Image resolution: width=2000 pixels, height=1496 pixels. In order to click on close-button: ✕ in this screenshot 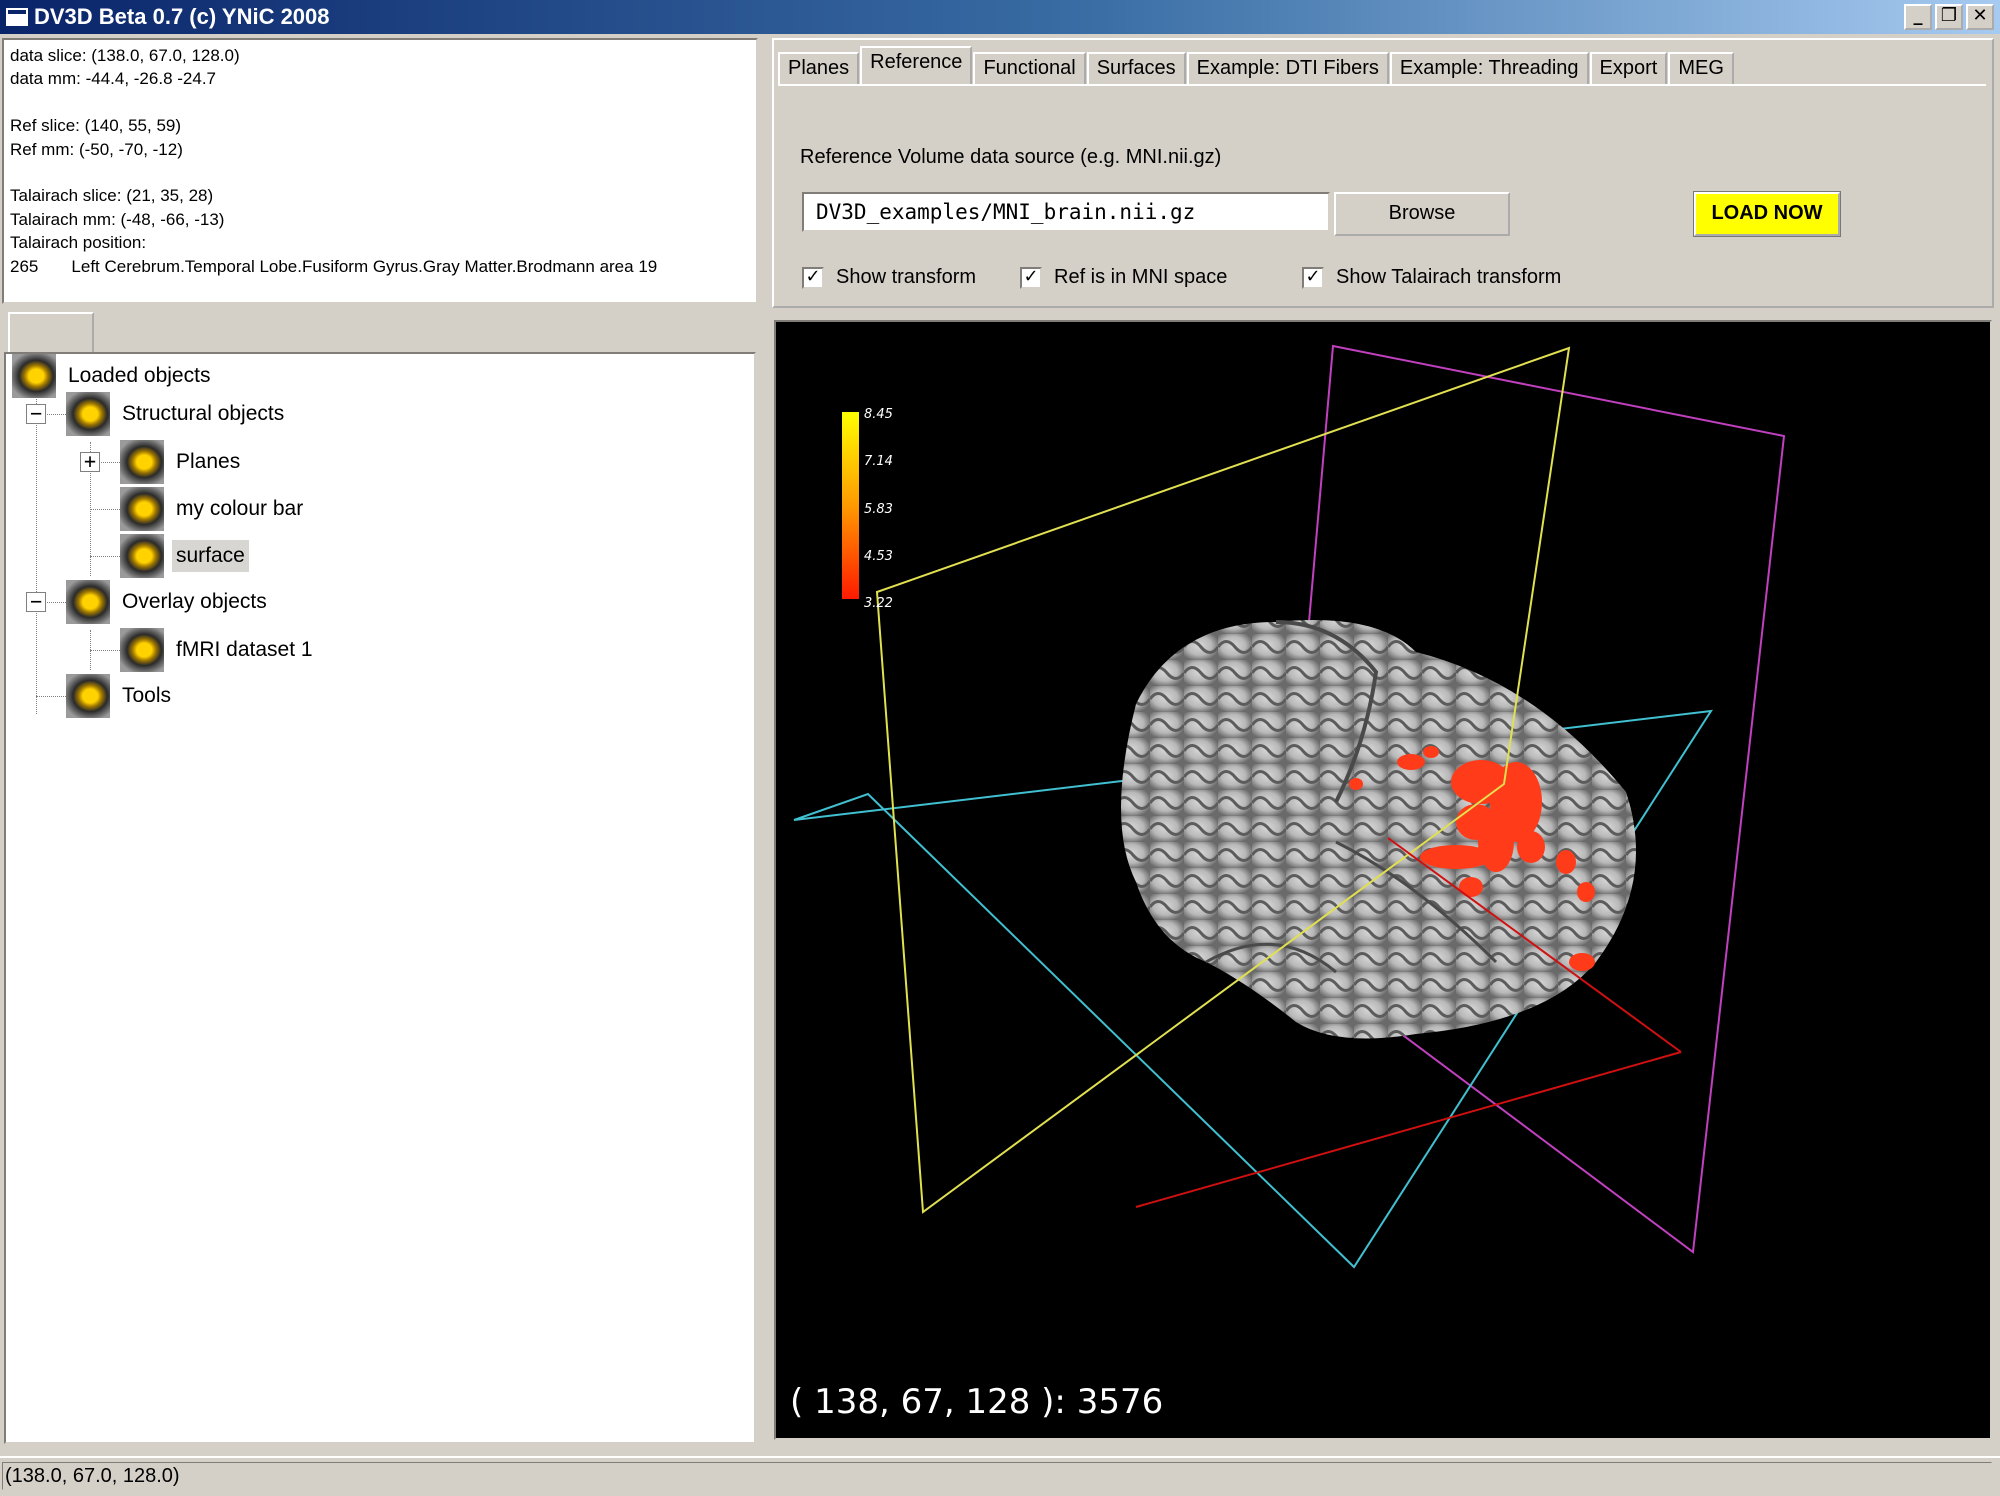, I will do `click(1980, 17)`.